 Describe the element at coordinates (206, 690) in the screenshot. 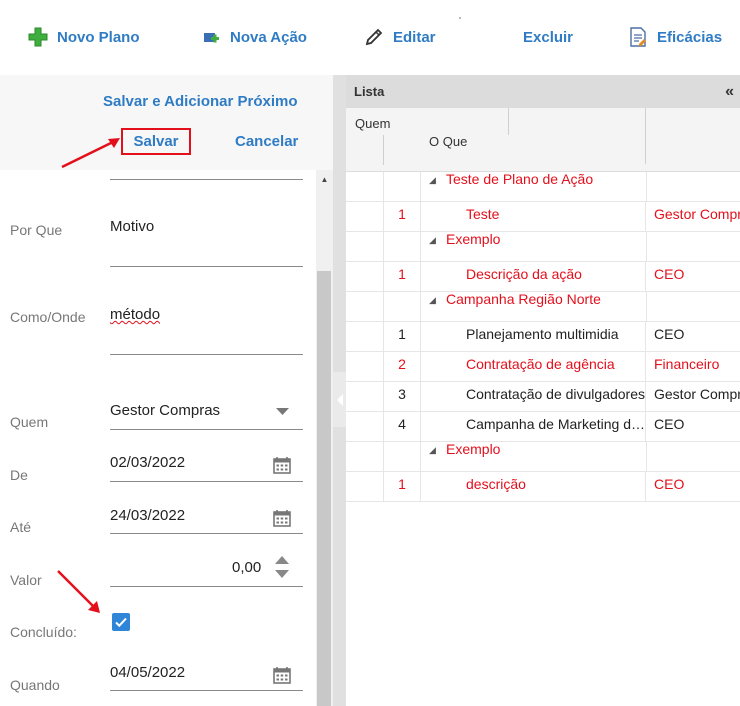

I see `quando-underline` at that location.